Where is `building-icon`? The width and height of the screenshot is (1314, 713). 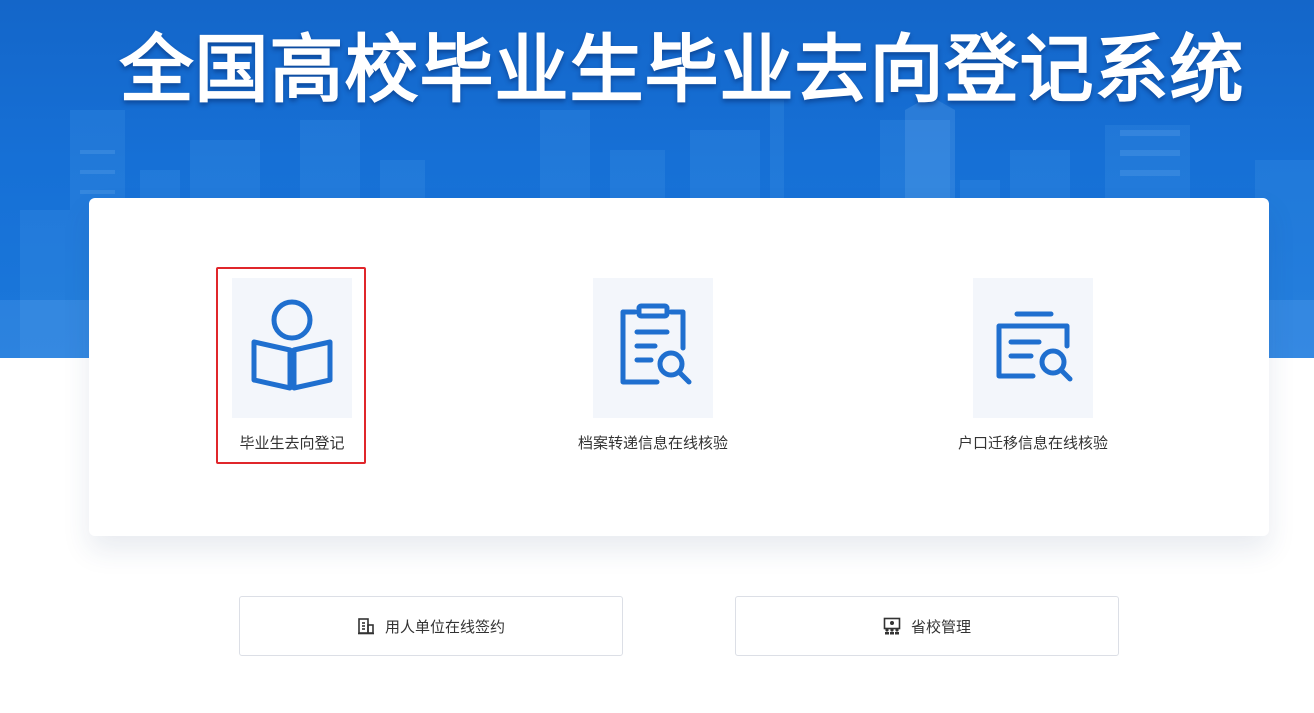
building-icon is located at coordinates (366, 626).